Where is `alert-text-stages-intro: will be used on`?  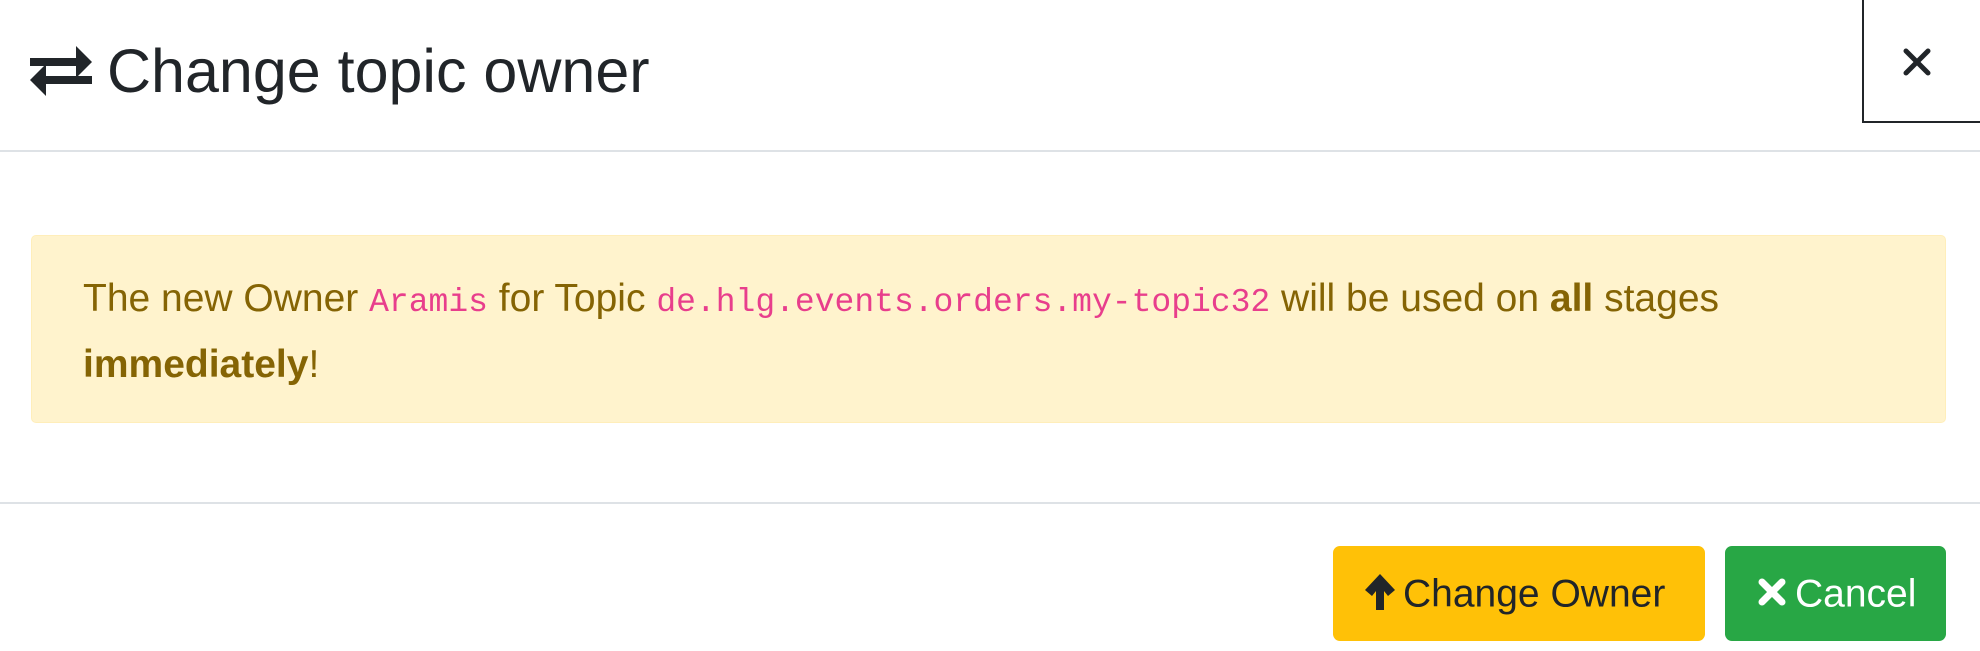
alert-text-stages-intro: will be used on is located at coordinates (1410, 298).